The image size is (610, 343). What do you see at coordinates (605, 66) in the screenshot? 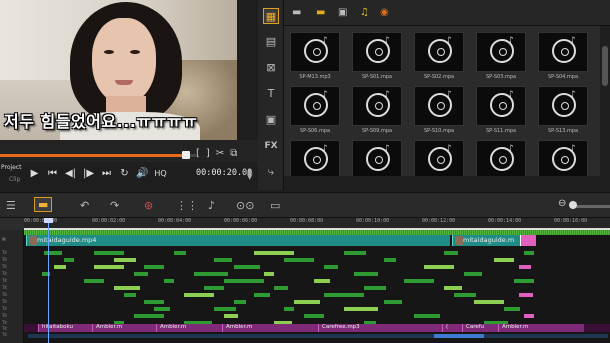
I see `library-scroll-thumb` at bounding box center [605, 66].